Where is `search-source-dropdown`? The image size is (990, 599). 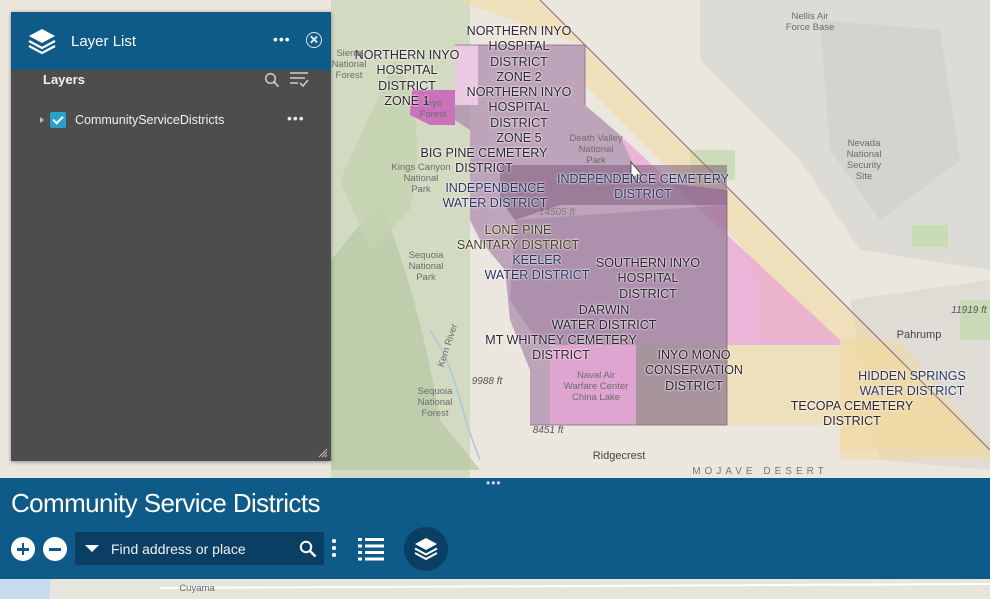 search-source-dropdown is located at coordinates (92, 548).